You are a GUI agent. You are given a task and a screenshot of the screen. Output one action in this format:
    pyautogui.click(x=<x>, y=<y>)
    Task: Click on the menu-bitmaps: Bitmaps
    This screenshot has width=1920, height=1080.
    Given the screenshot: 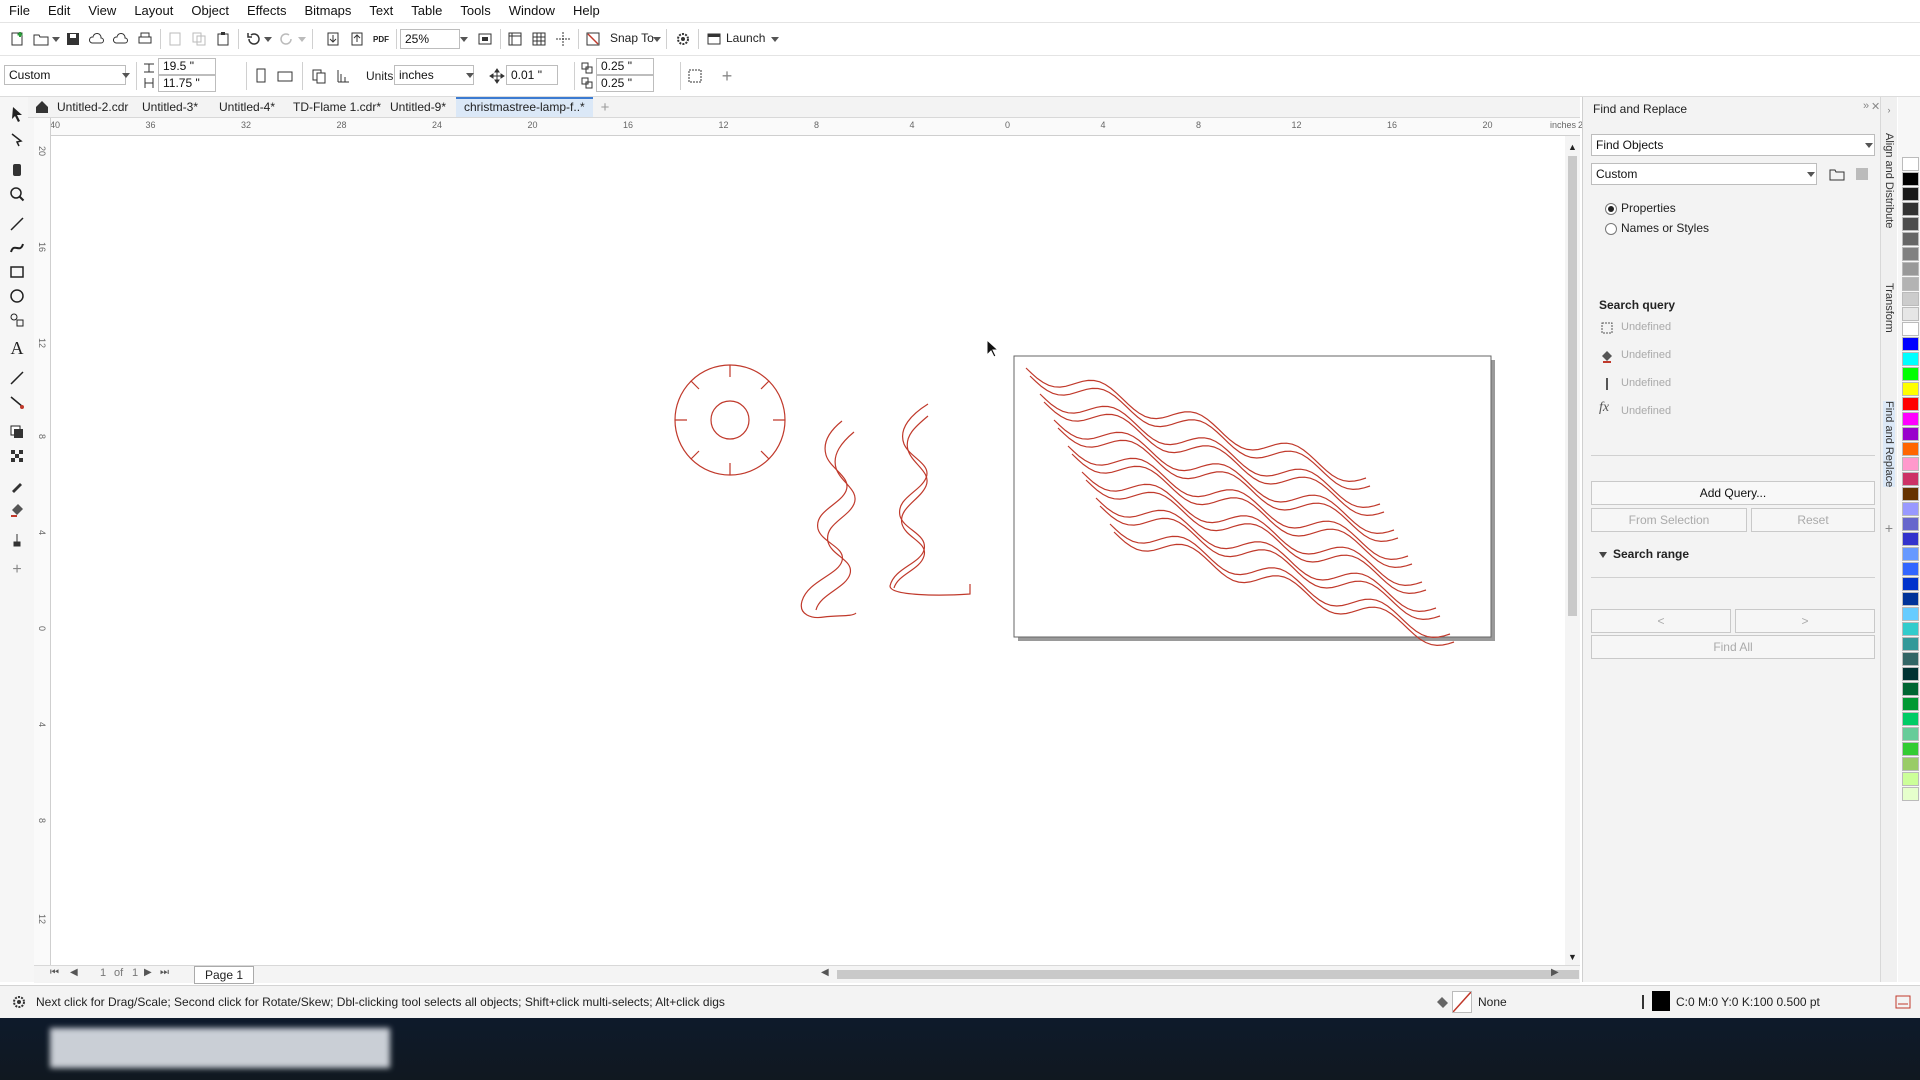 What is the action you would take?
    pyautogui.click(x=327, y=11)
    